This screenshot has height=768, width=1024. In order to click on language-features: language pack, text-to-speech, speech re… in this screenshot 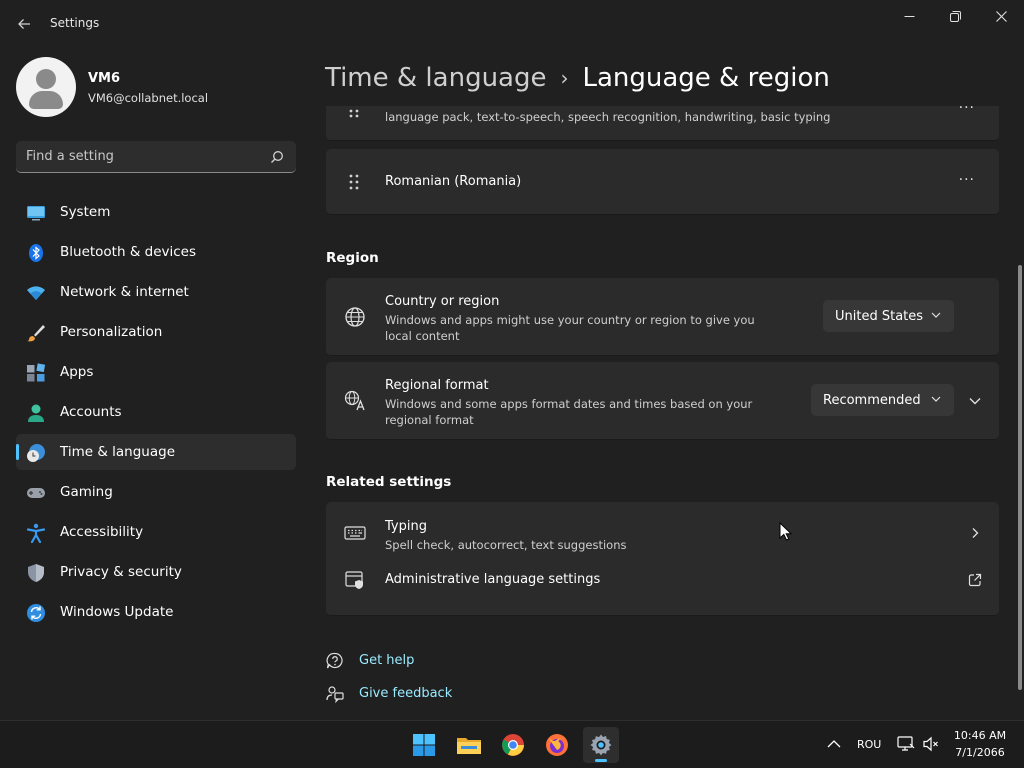, I will do `click(608, 117)`.